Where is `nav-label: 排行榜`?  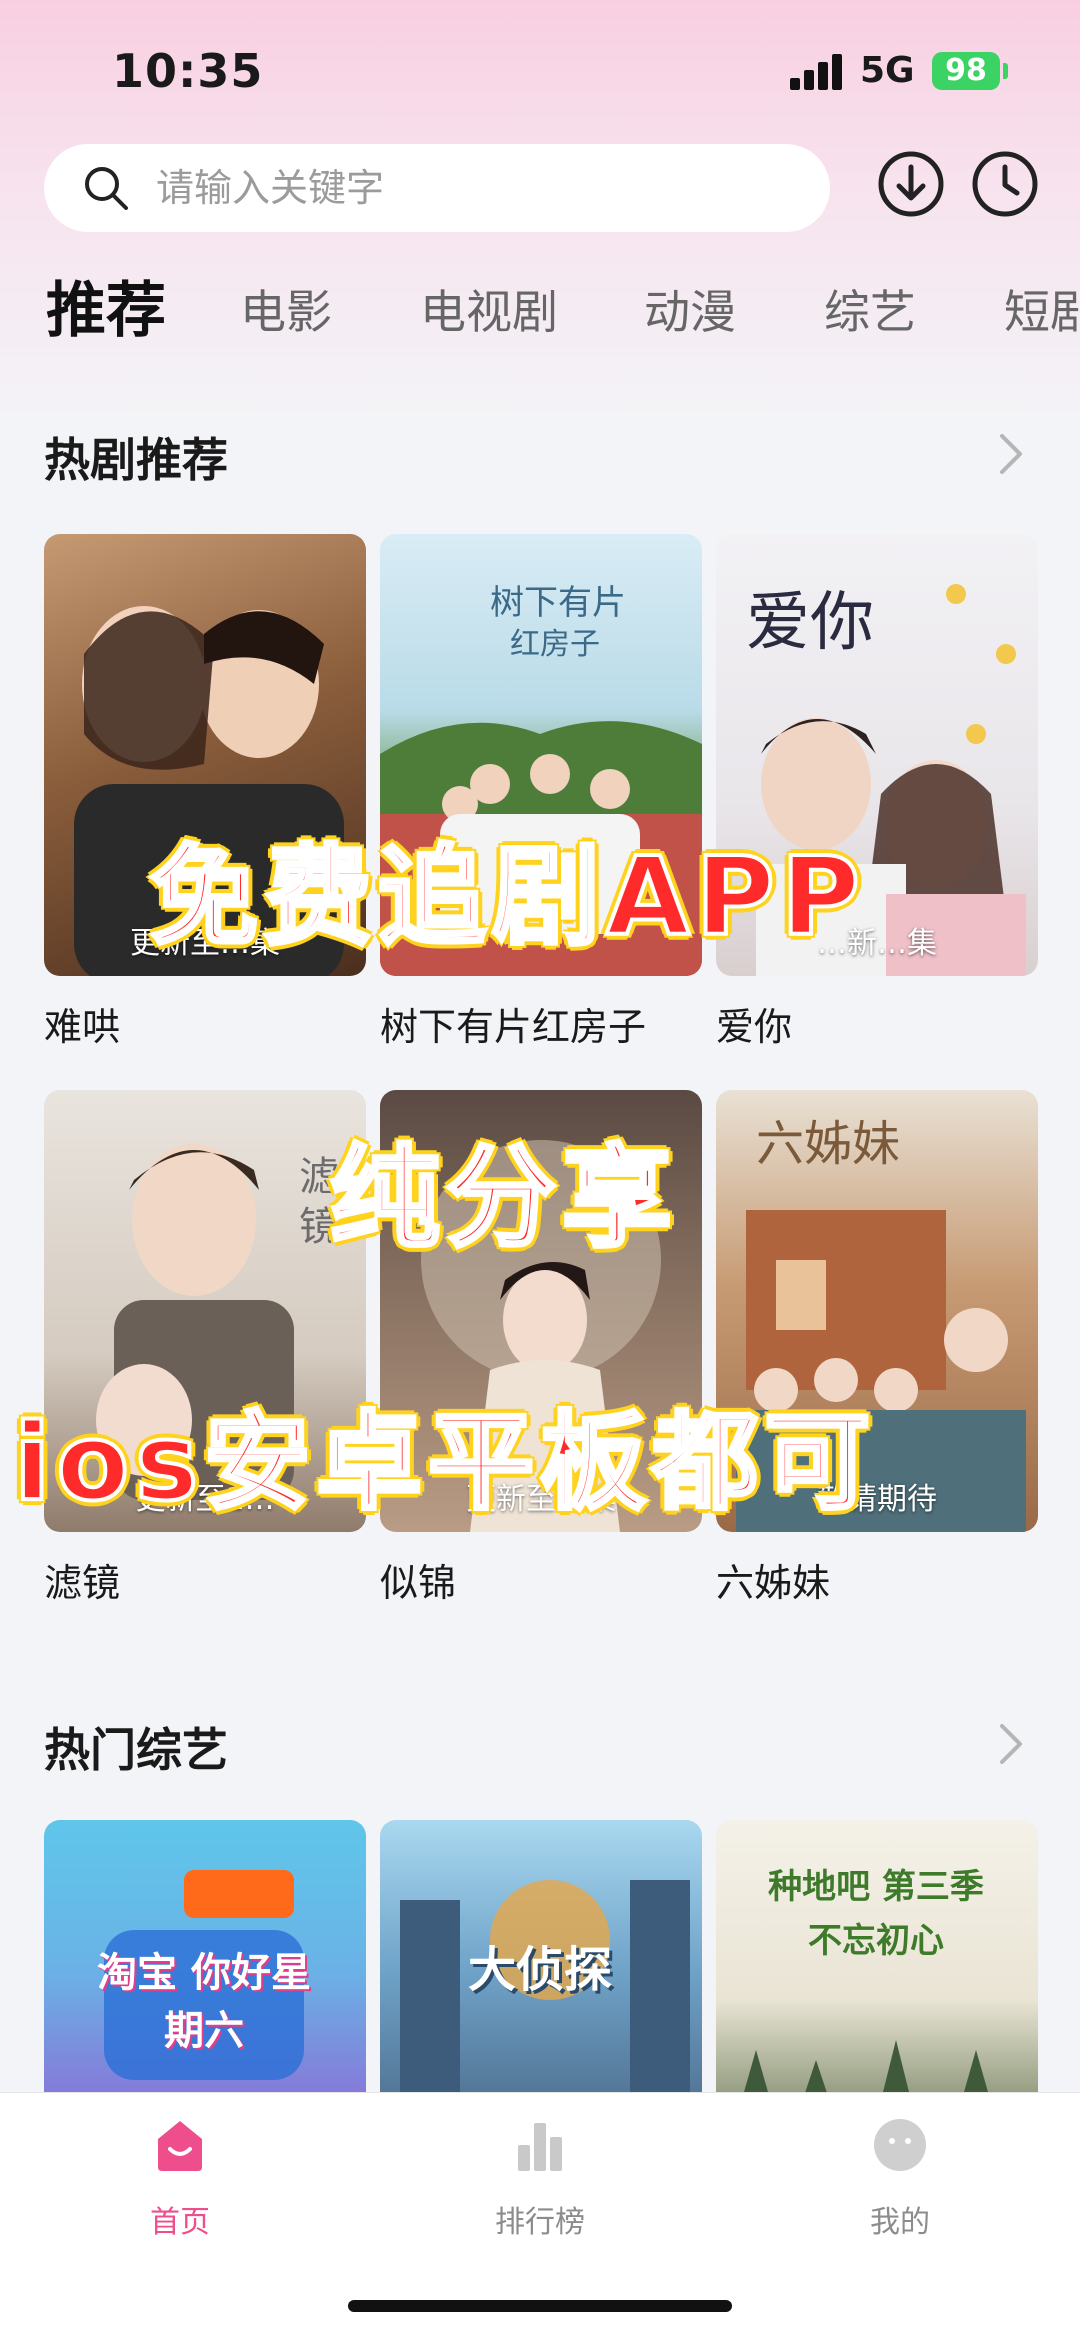 nav-label: 排行榜 is located at coordinates (540, 2222).